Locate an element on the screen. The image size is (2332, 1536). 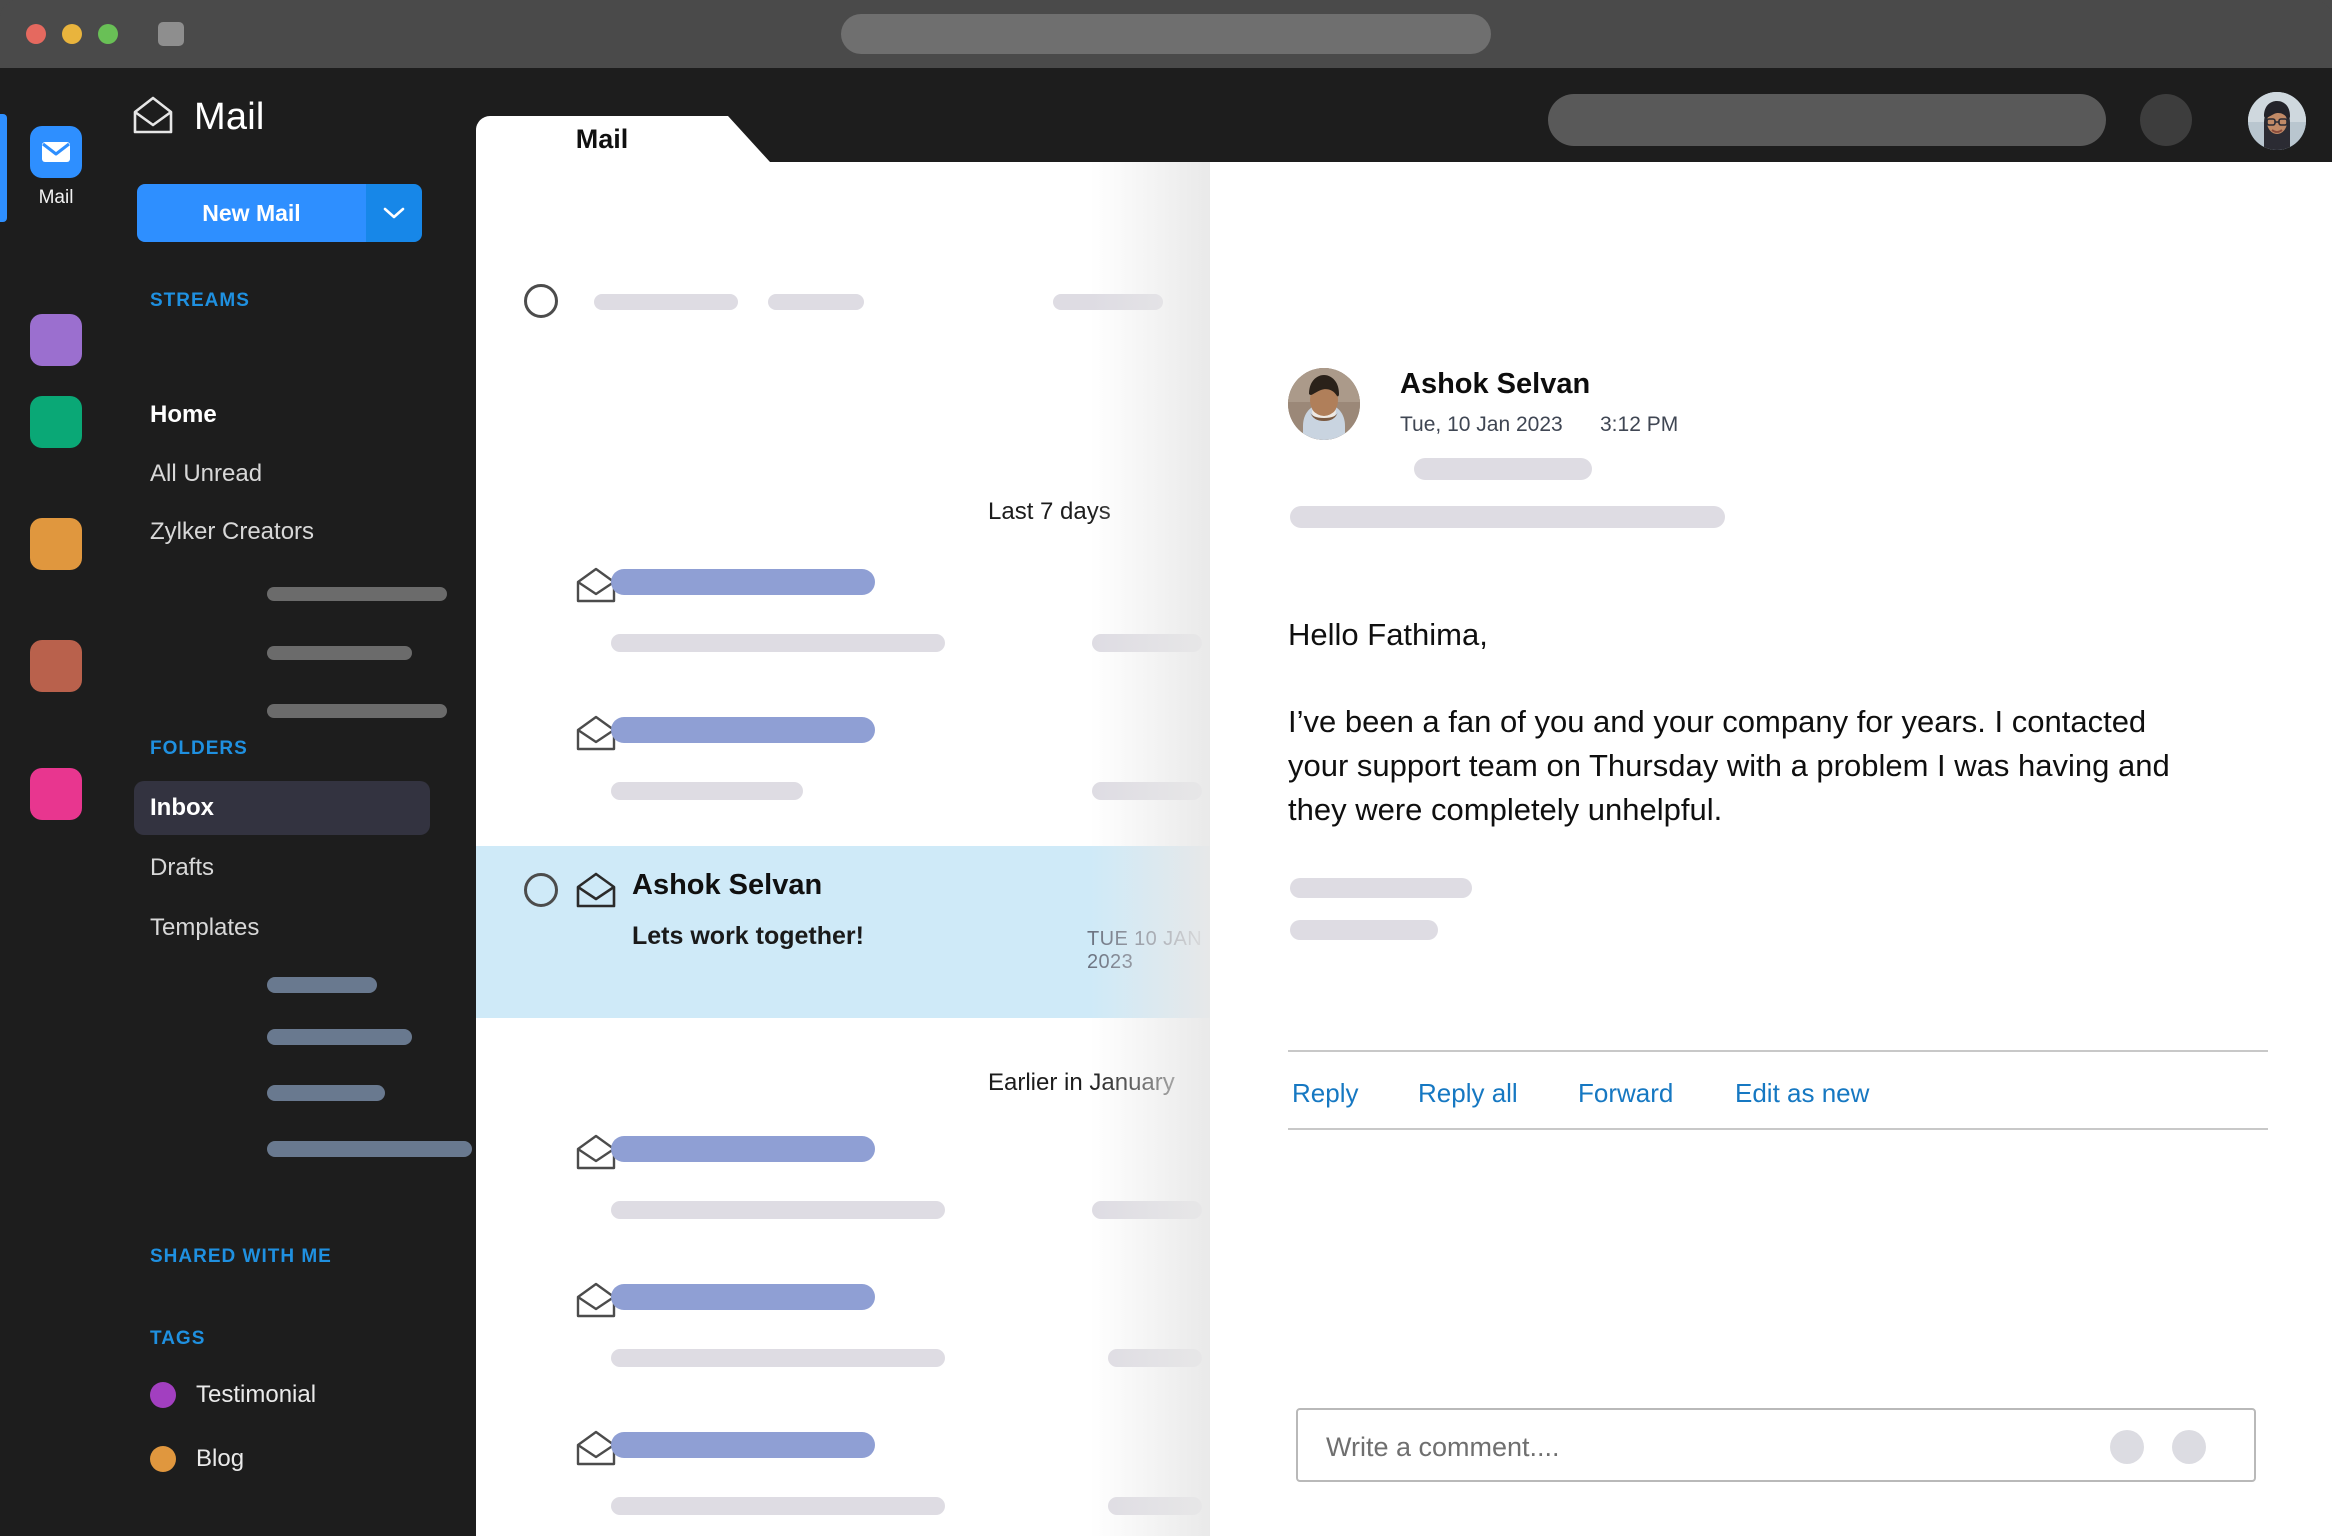
list-header-row is located at coordinates (843, 301).